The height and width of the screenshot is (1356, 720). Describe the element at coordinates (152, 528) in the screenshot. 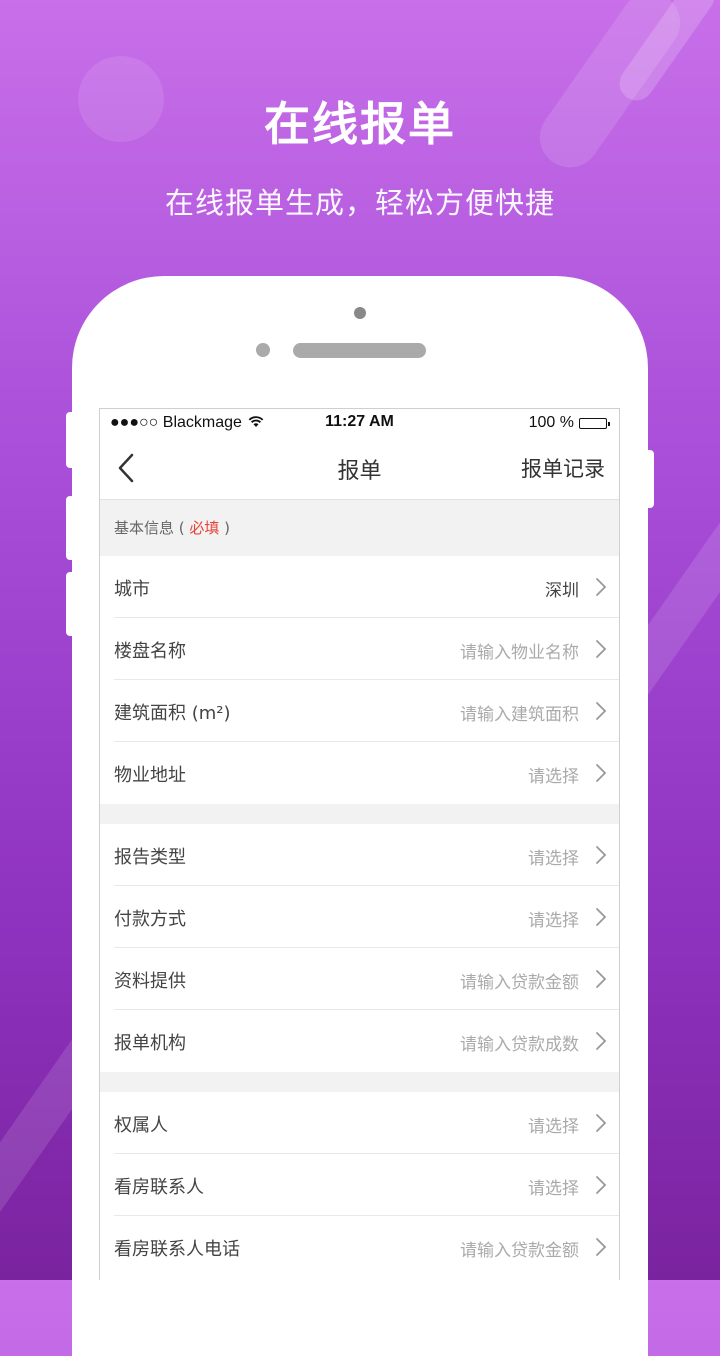

I see `section-label: 基本信息 (` at that location.